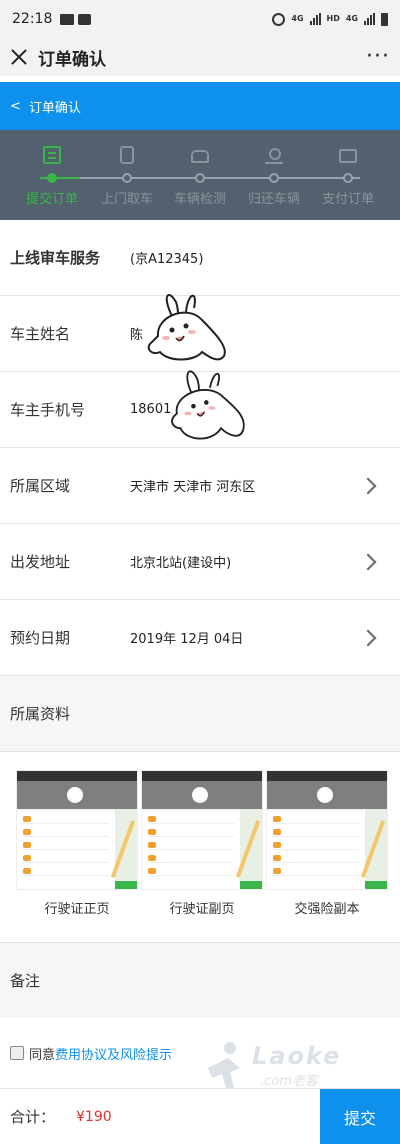  I want to click on image-notification-icon, so click(67, 19).